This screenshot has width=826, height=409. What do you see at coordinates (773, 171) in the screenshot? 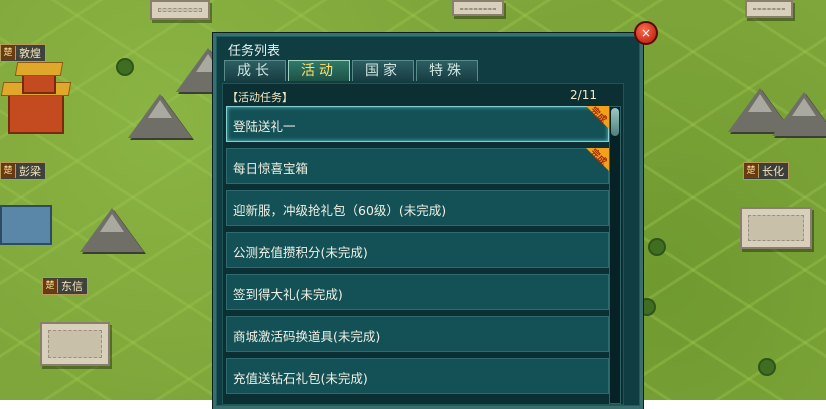
I see `city-name: 长化` at bounding box center [773, 171].